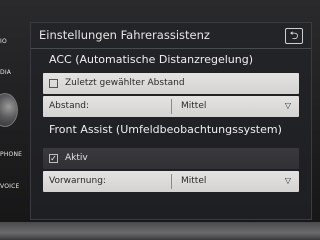 Image resolution: width=320 pixels, height=240 pixels. I want to click on acc-distance-label: Abstand:, so click(69, 106).